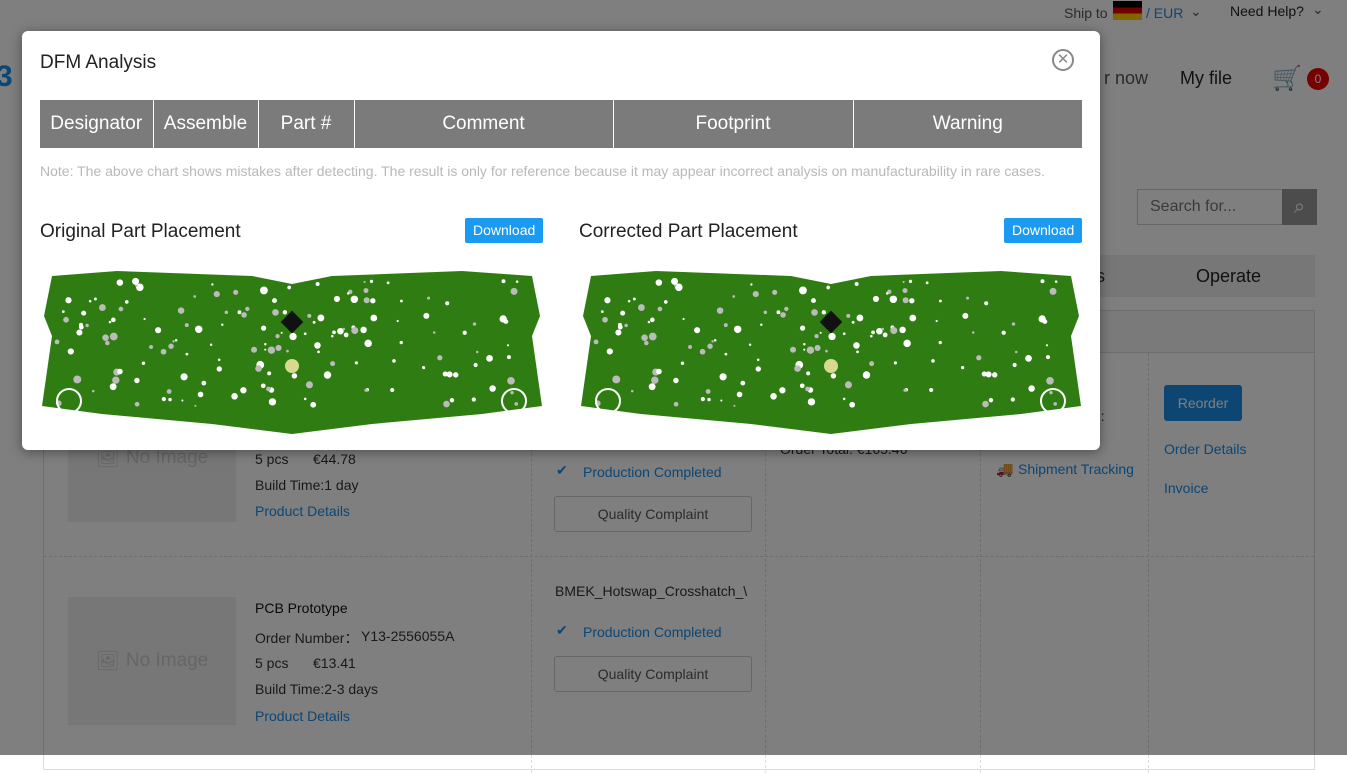 This screenshot has width=1347, height=773. What do you see at coordinates (1043, 230) in the screenshot?
I see `download-corrected-button: Download` at bounding box center [1043, 230].